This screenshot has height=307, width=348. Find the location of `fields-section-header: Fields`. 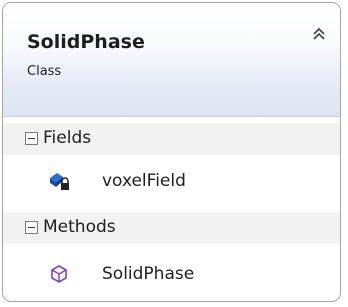

fields-section-header: Fields is located at coordinates (171, 139).